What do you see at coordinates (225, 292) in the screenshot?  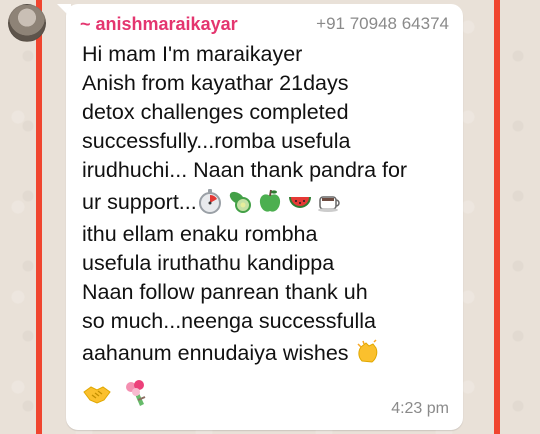 I see `message-line: Naan follow panrean thank uh` at bounding box center [225, 292].